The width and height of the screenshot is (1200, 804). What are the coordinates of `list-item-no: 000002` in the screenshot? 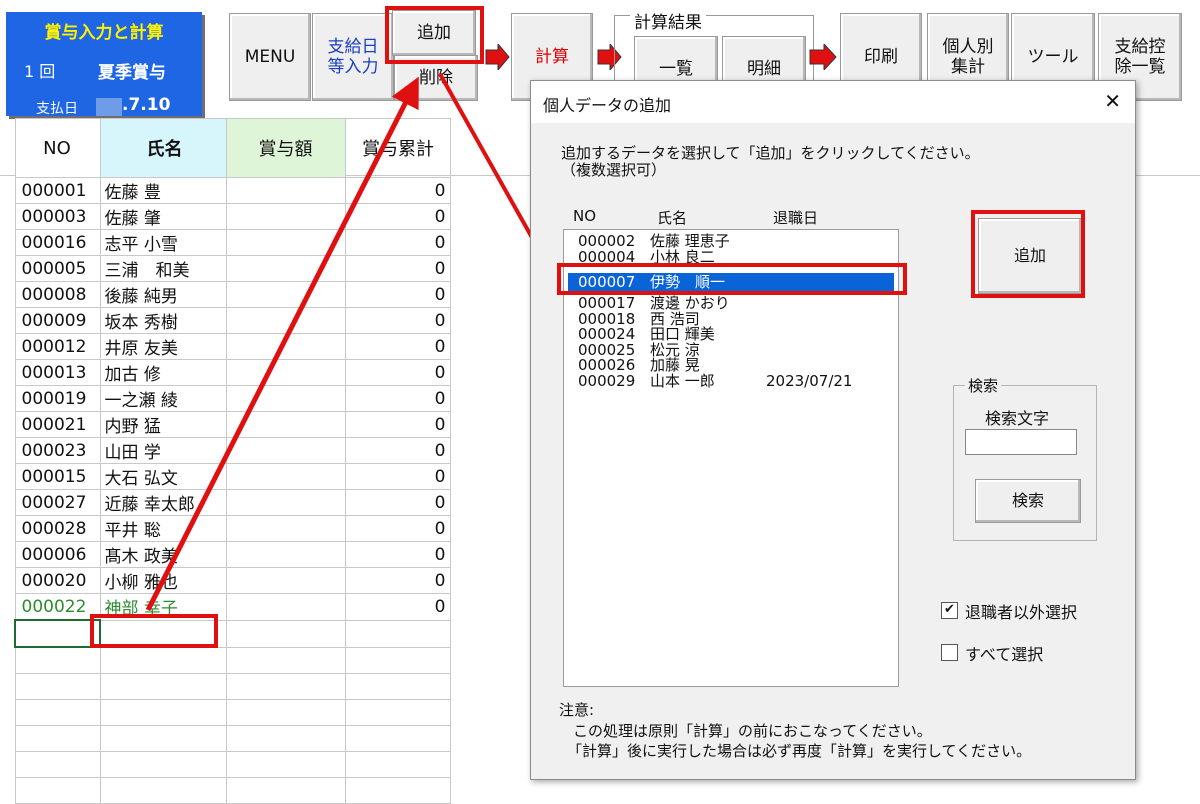 It's located at (607, 241).